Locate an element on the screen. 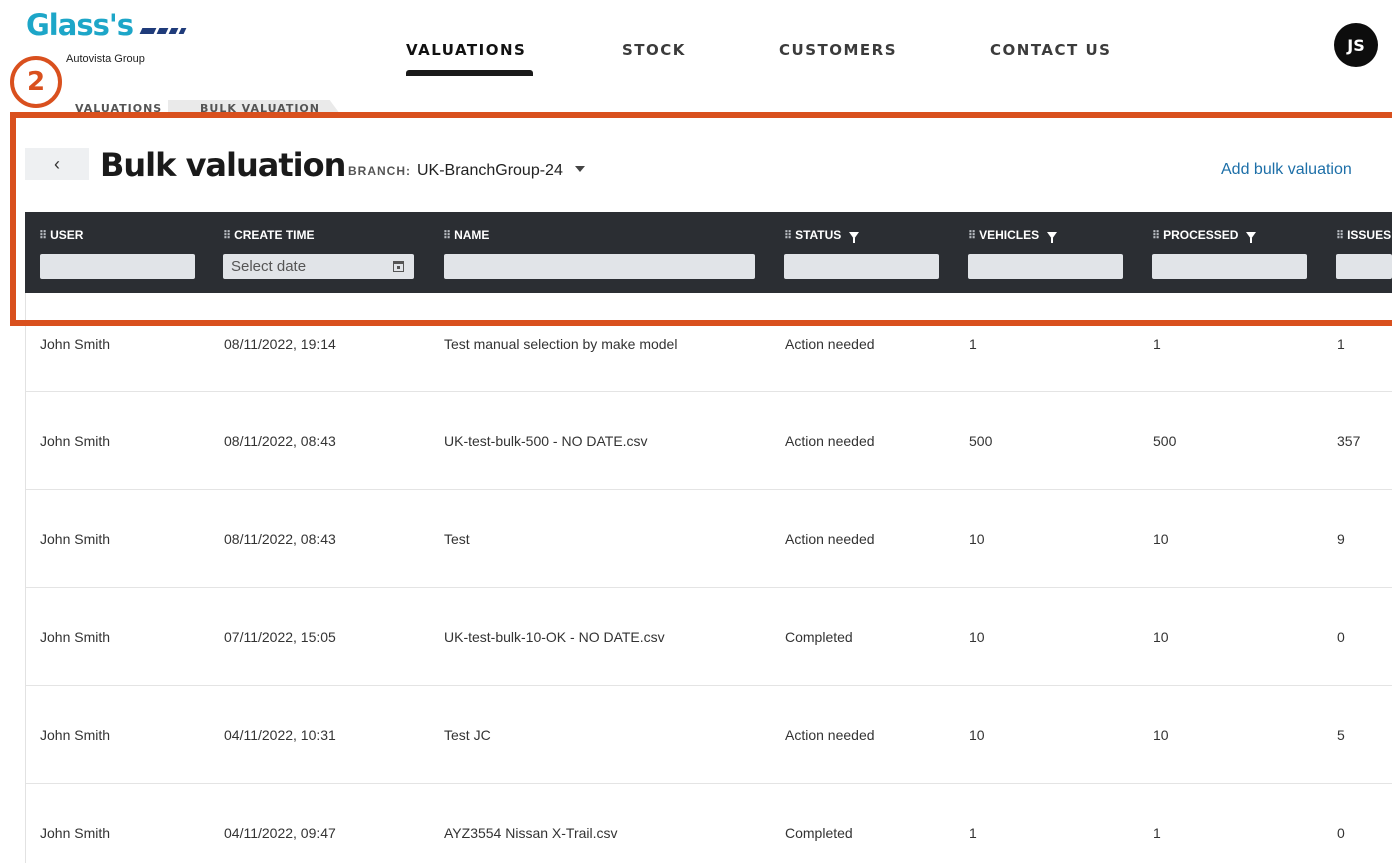 This screenshot has height=863, width=1392. step-number-badge: 2 is located at coordinates (36, 82).